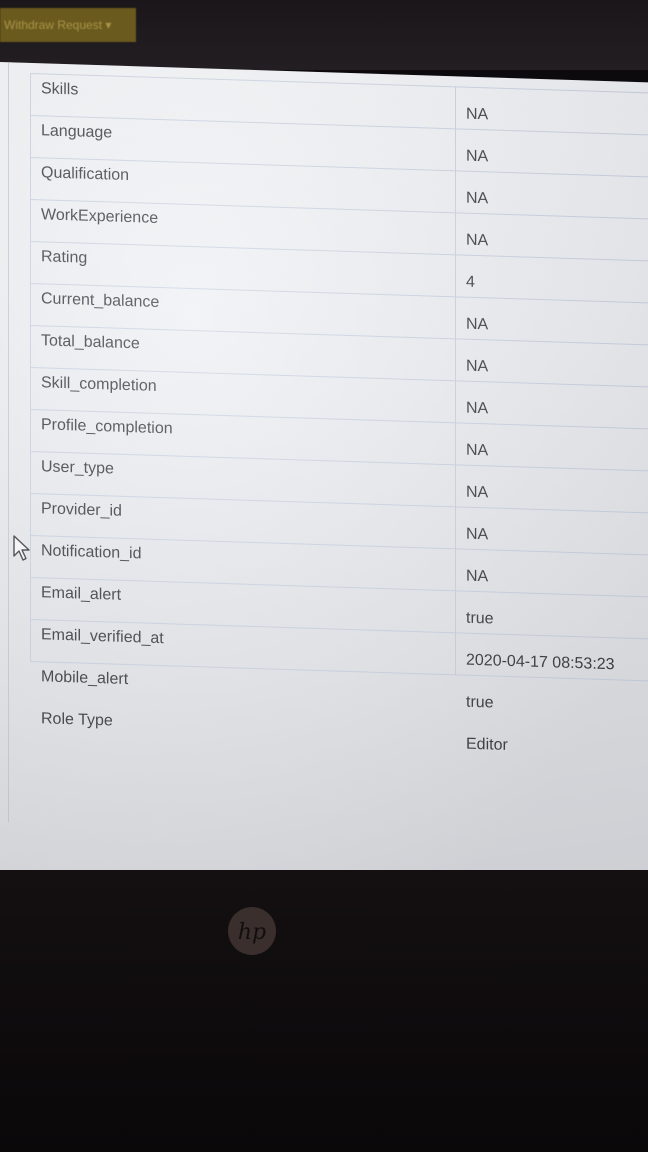 Image resolution: width=648 pixels, height=1152 pixels. I want to click on field-value-skill-completion: NA, so click(551, 405).